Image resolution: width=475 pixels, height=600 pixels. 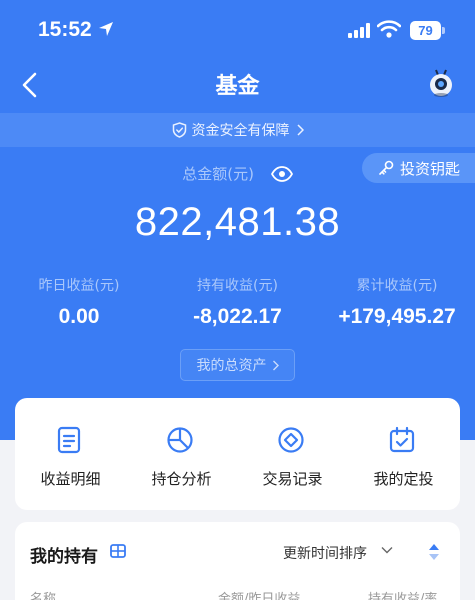 What do you see at coordinates (79, 302) in the screenshot?
I see `yesterday-earnings: 昨日收益(元) 0.00` at bounding box center [79, 302].